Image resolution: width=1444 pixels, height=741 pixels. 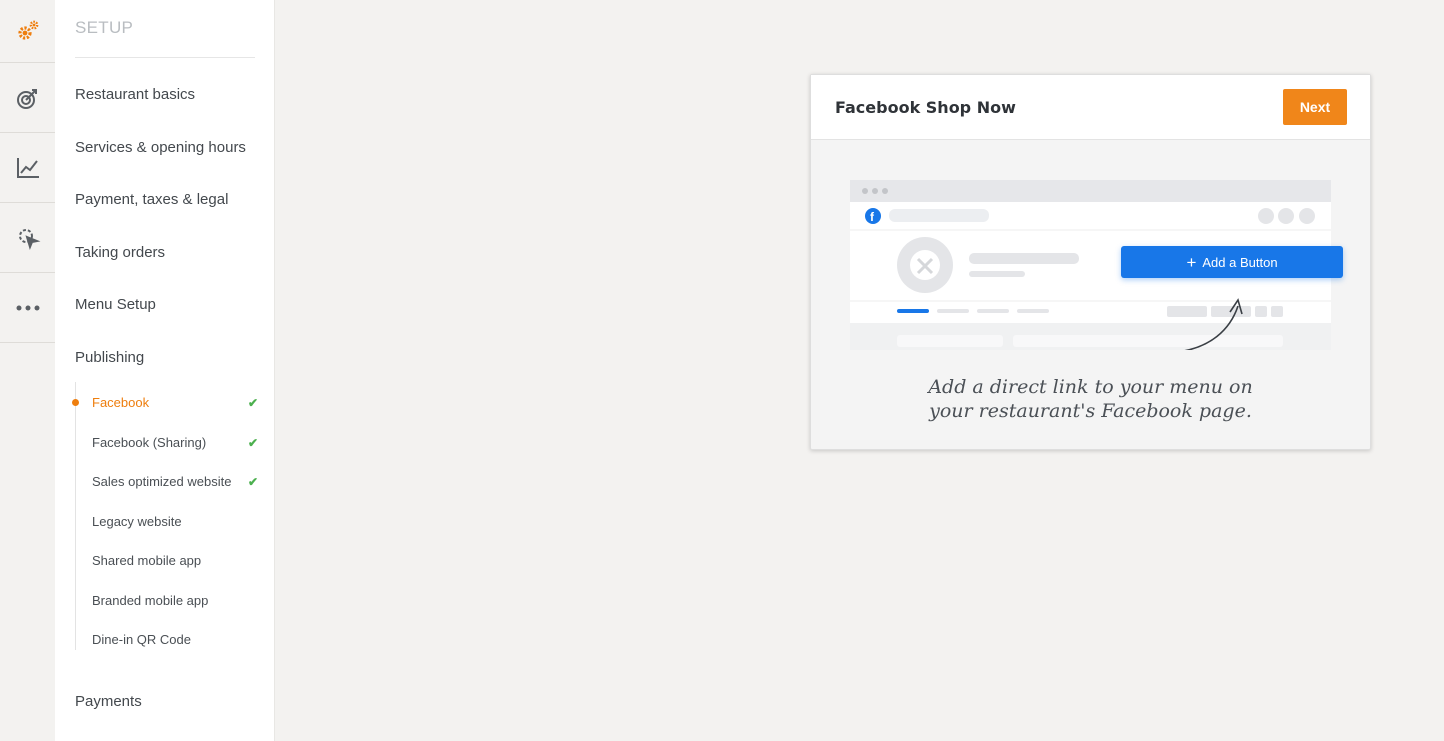 I want to click on rail-more-button, so click(x=27, y=308).